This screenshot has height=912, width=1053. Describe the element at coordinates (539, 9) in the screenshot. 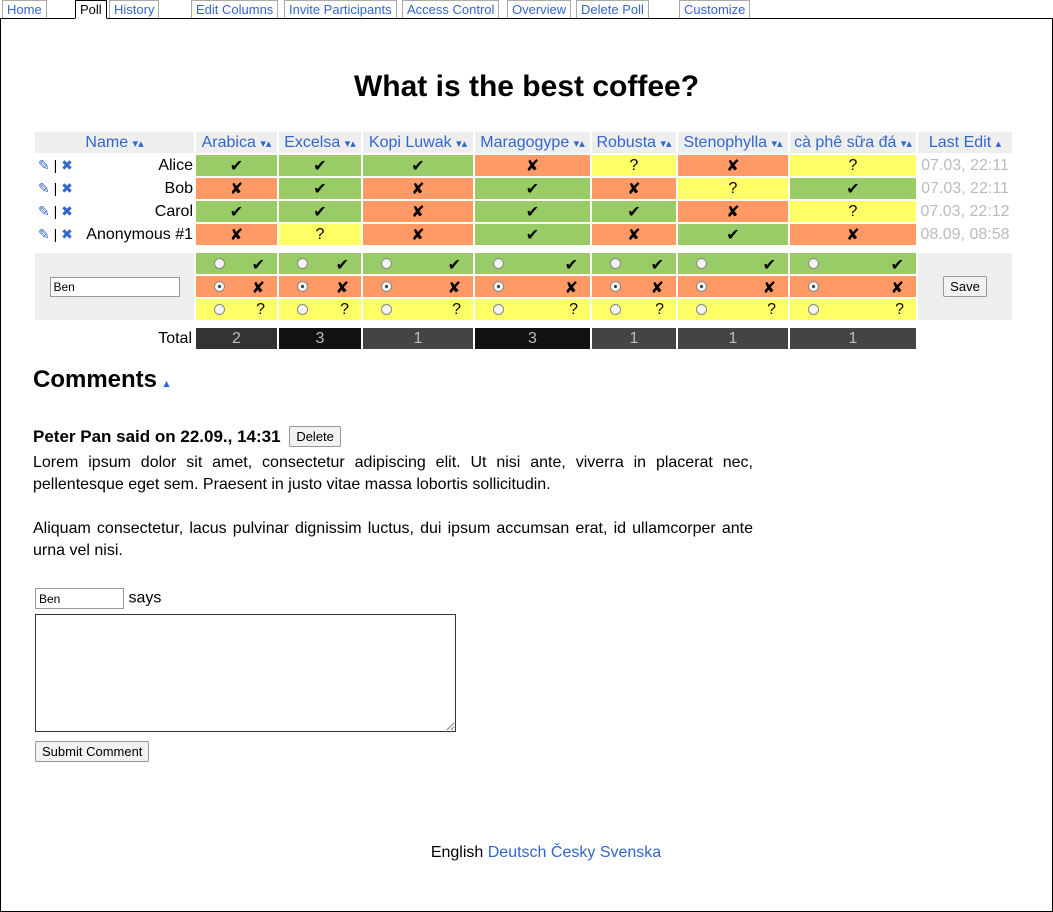

I see `tab-overview: Overview` at that location.